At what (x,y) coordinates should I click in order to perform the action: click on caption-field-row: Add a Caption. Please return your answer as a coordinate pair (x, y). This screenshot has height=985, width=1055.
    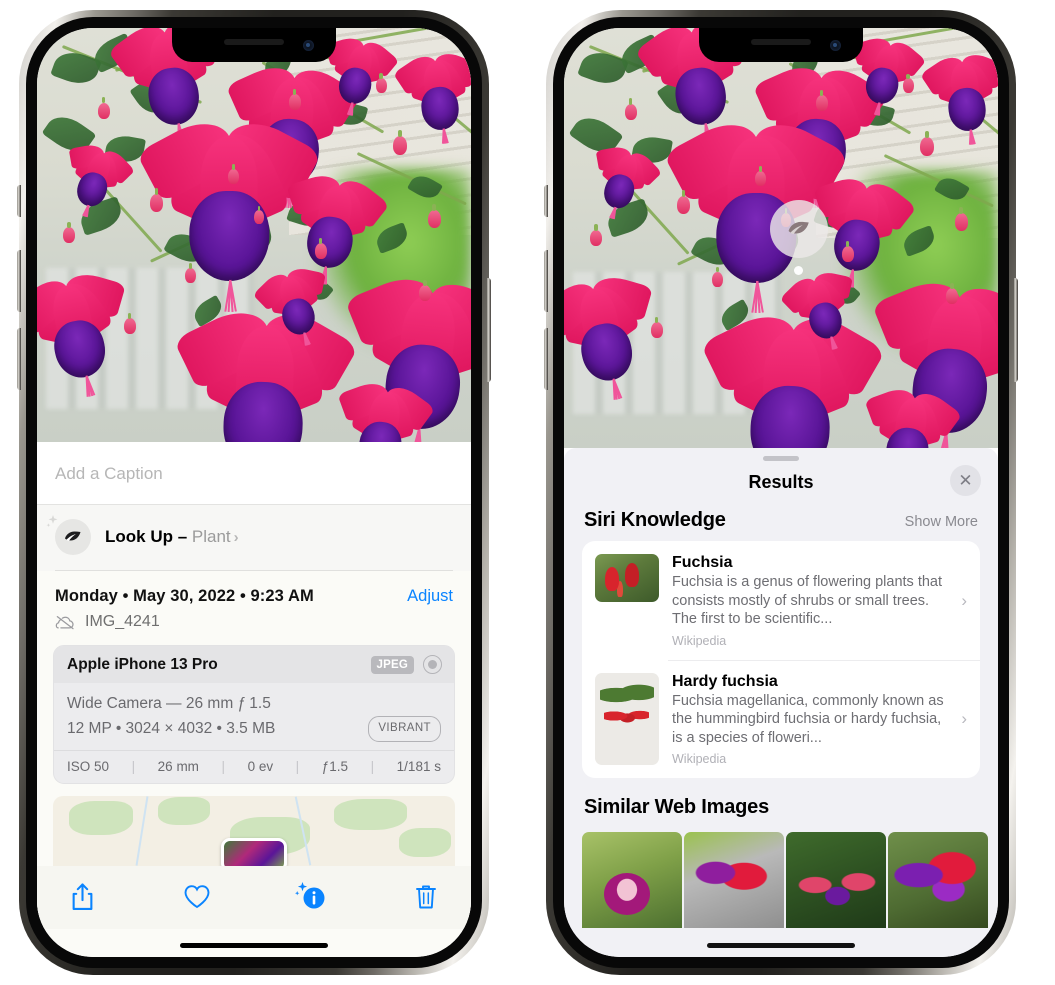
    Looking at the image, I should click on (254, 473).